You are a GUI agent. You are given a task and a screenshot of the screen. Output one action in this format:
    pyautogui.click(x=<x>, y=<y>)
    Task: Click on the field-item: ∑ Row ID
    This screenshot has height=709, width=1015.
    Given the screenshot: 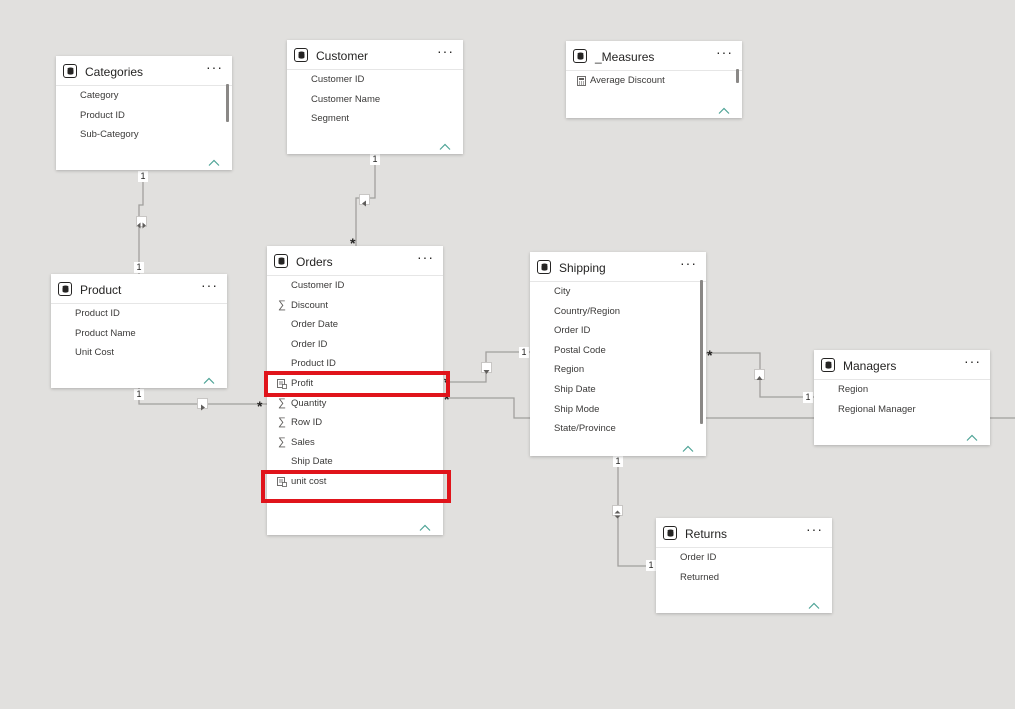 What is the action you would take?
    pyautogui.click(x=355, y=423)
    